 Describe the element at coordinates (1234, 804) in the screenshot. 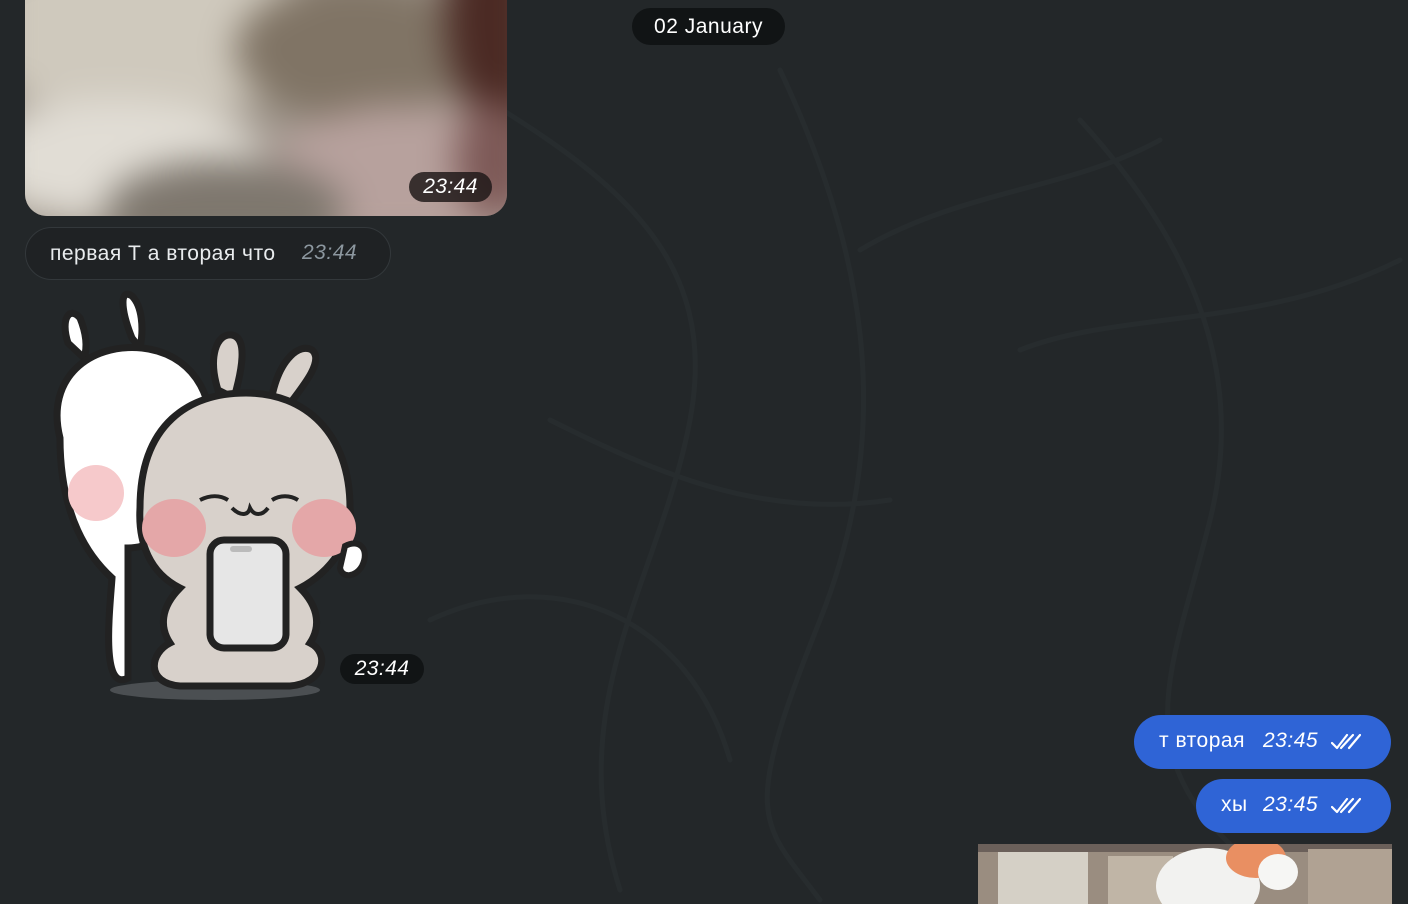

I see `message-text: хы` at that location.